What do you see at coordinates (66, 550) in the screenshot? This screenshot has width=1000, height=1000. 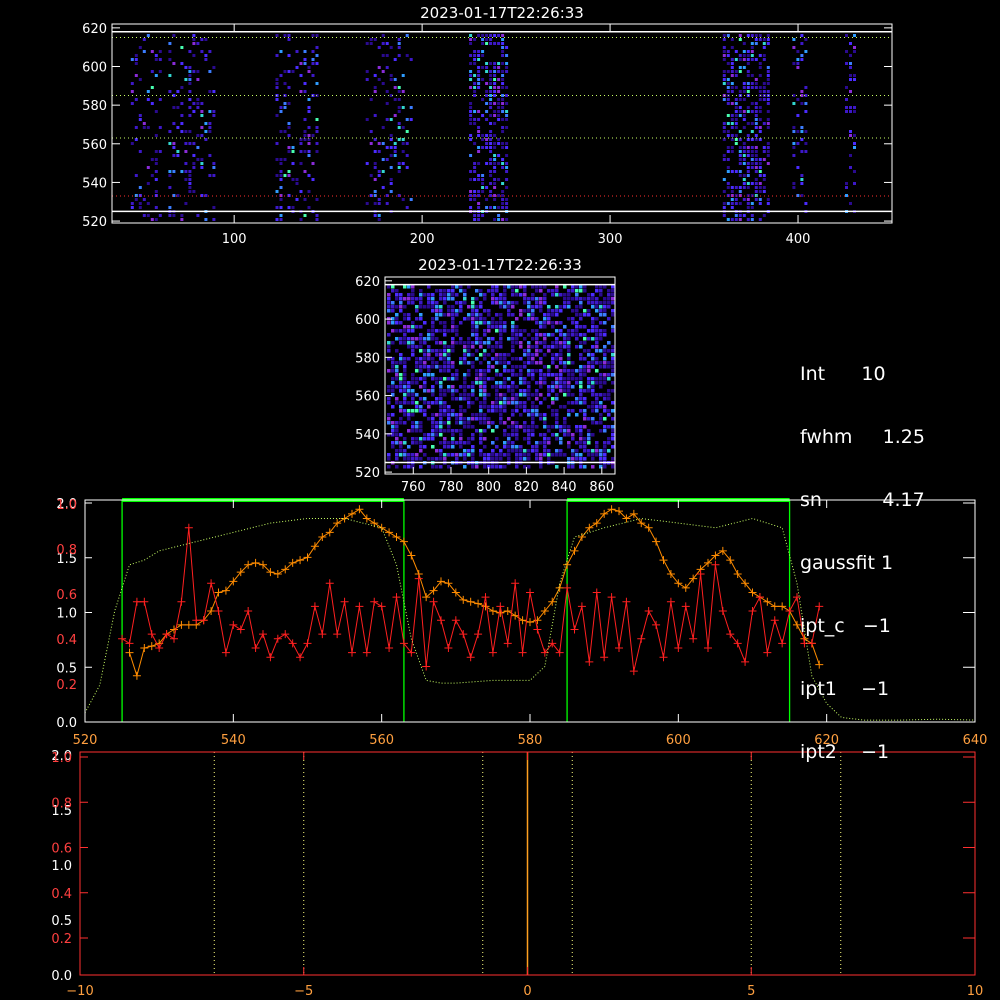 I see `profile-ytick-label-red: 0.8` at bounding box center [66, 550].